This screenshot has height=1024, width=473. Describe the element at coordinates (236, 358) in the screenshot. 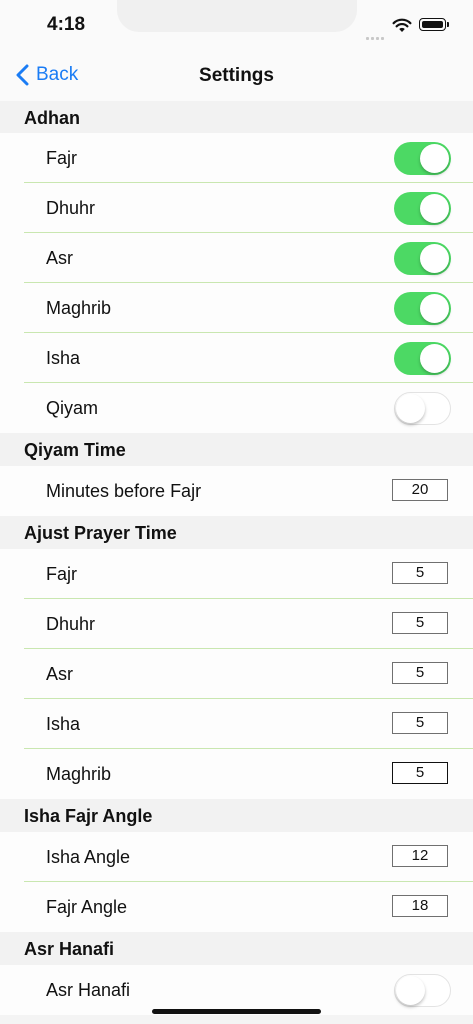

I see `adhan-row-isha: Isha` at that location.